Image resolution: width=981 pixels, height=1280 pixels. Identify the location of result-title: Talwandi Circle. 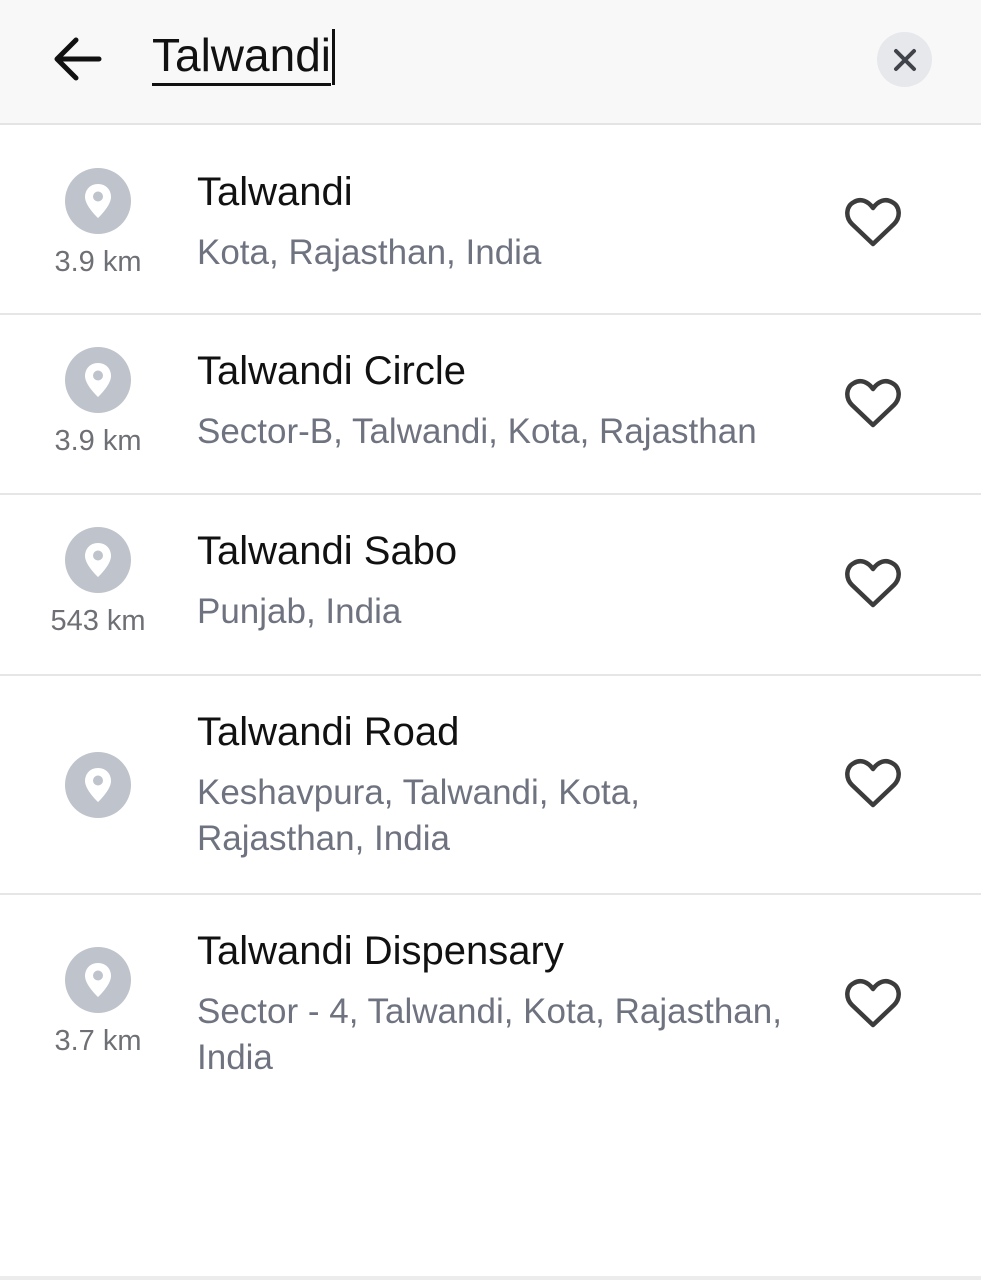
(331, 371).